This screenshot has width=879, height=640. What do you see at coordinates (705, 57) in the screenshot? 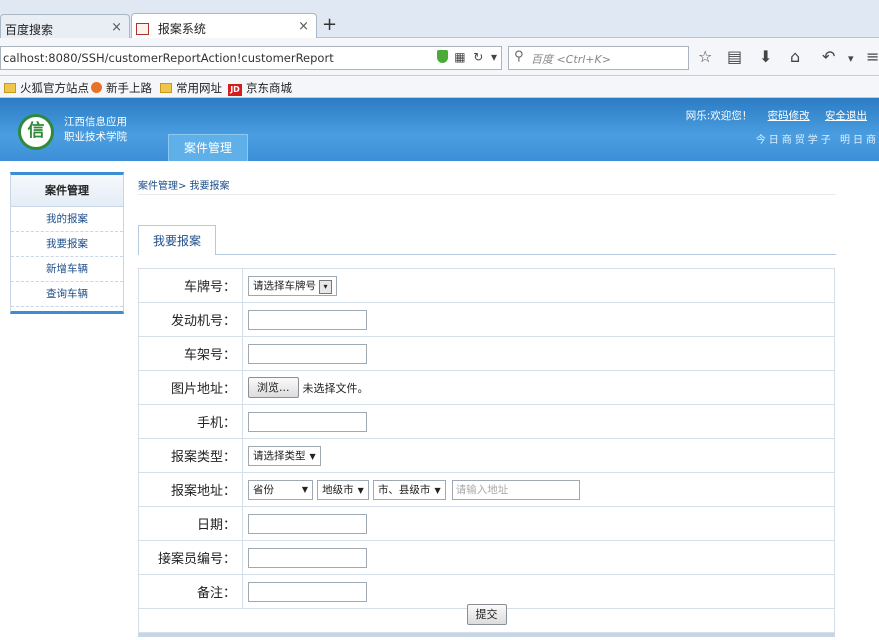
I see `bookmark-star-icon: ☆` at bounding box center [705, 57].